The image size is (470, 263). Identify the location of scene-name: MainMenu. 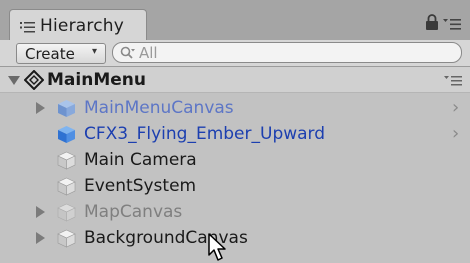
(96, 80).